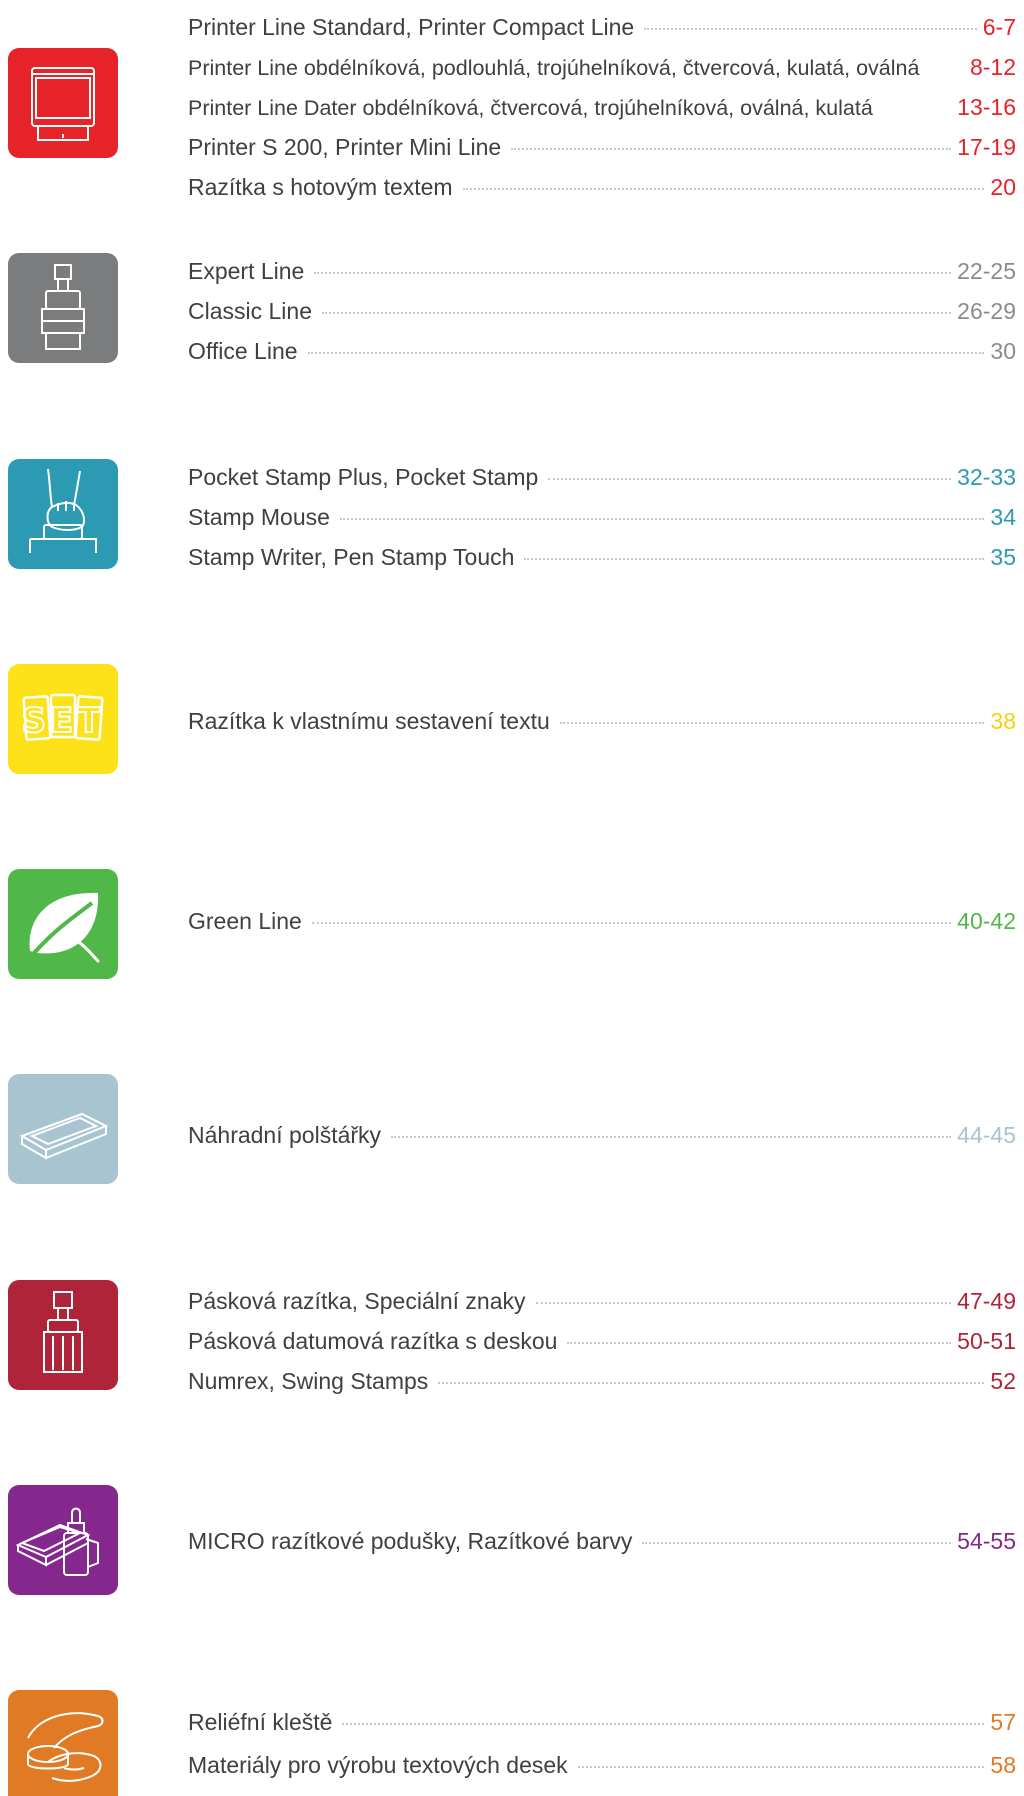  Describe the element at coordinates (986, 1341) in the screenshot. I see `entry-page: 50-51` at that location.